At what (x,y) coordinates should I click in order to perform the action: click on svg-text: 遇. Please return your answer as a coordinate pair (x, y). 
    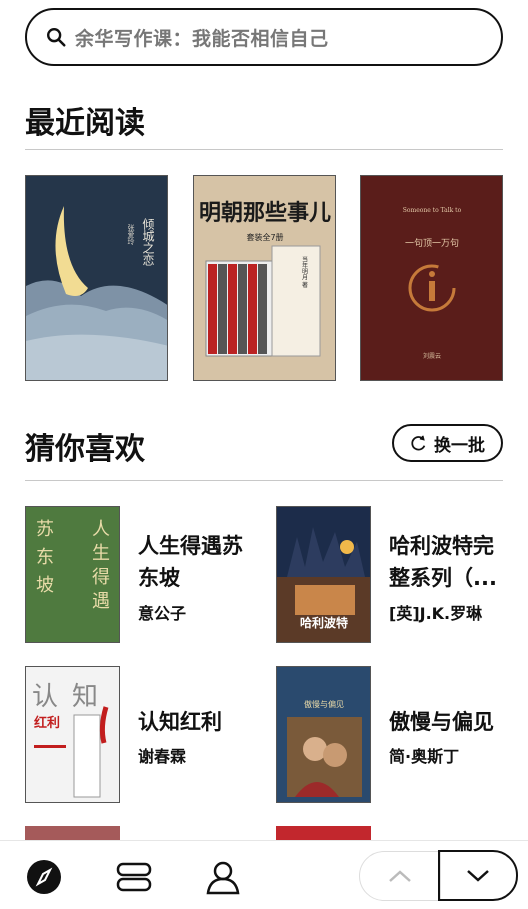
    Looking at the image, I should click on (101, 601).